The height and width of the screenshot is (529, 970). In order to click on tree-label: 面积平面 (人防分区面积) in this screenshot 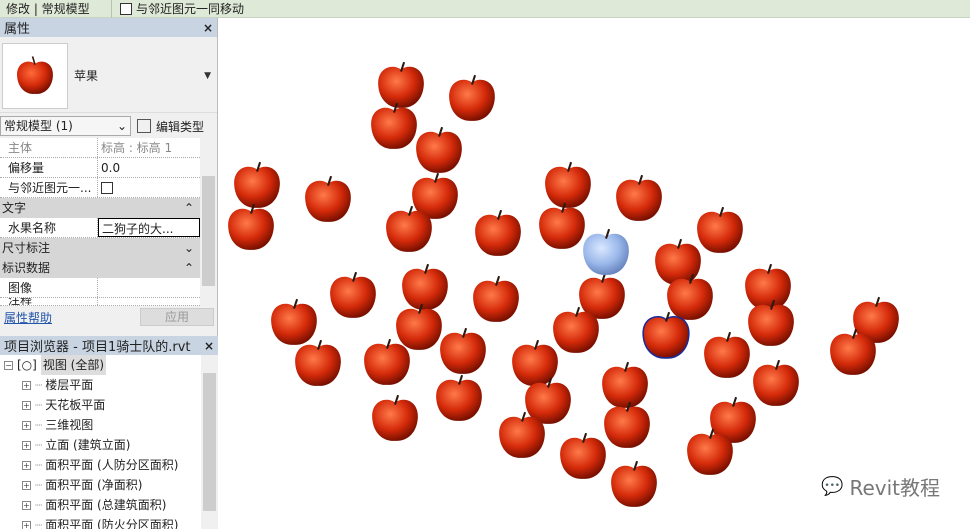, I will do `click(112, 465)`.